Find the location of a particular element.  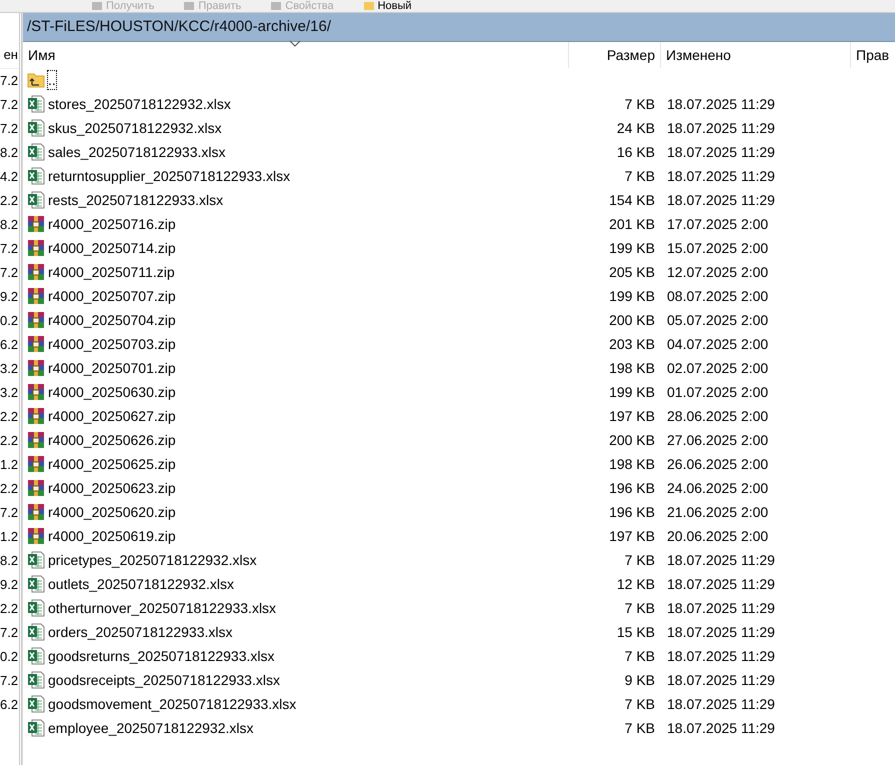

file-name: orders_20250718122933.xlsx is located at coordinates (140, 632).